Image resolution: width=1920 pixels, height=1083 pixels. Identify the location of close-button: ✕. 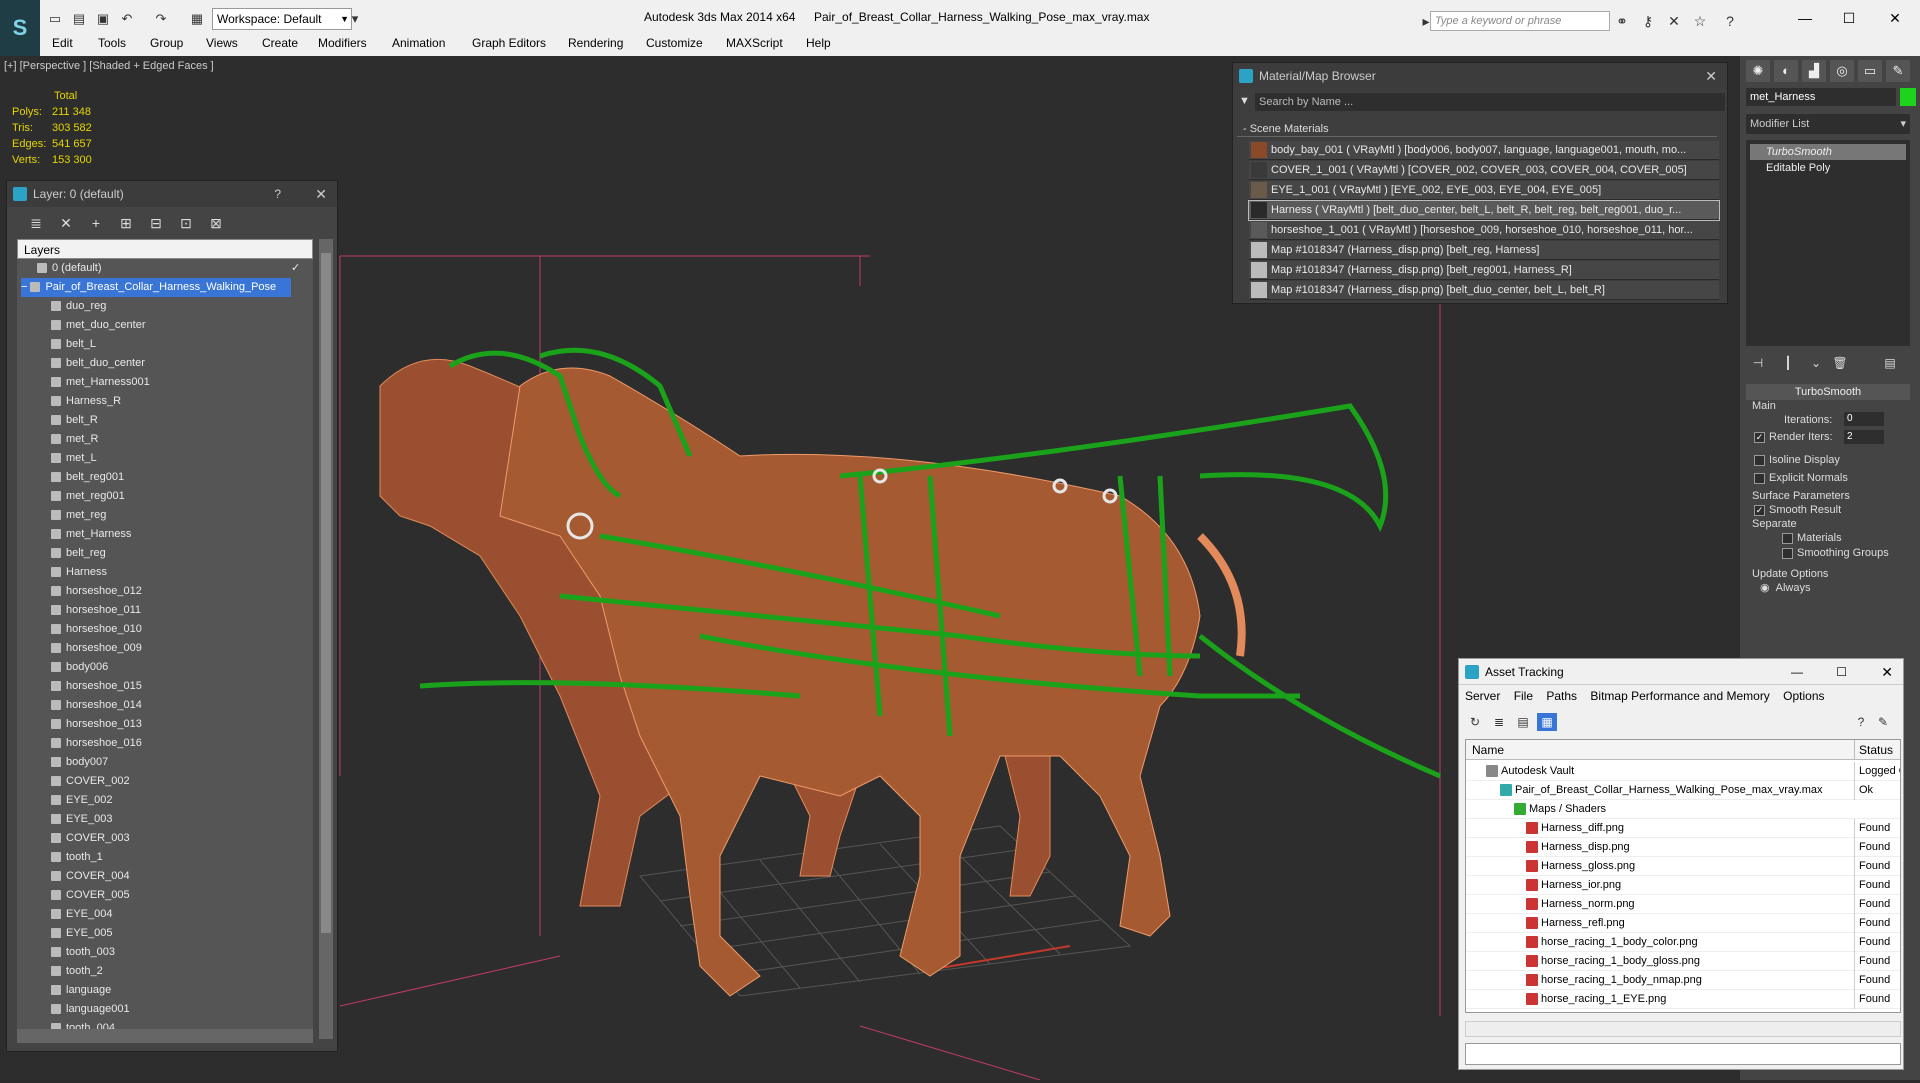
(1895, 18).